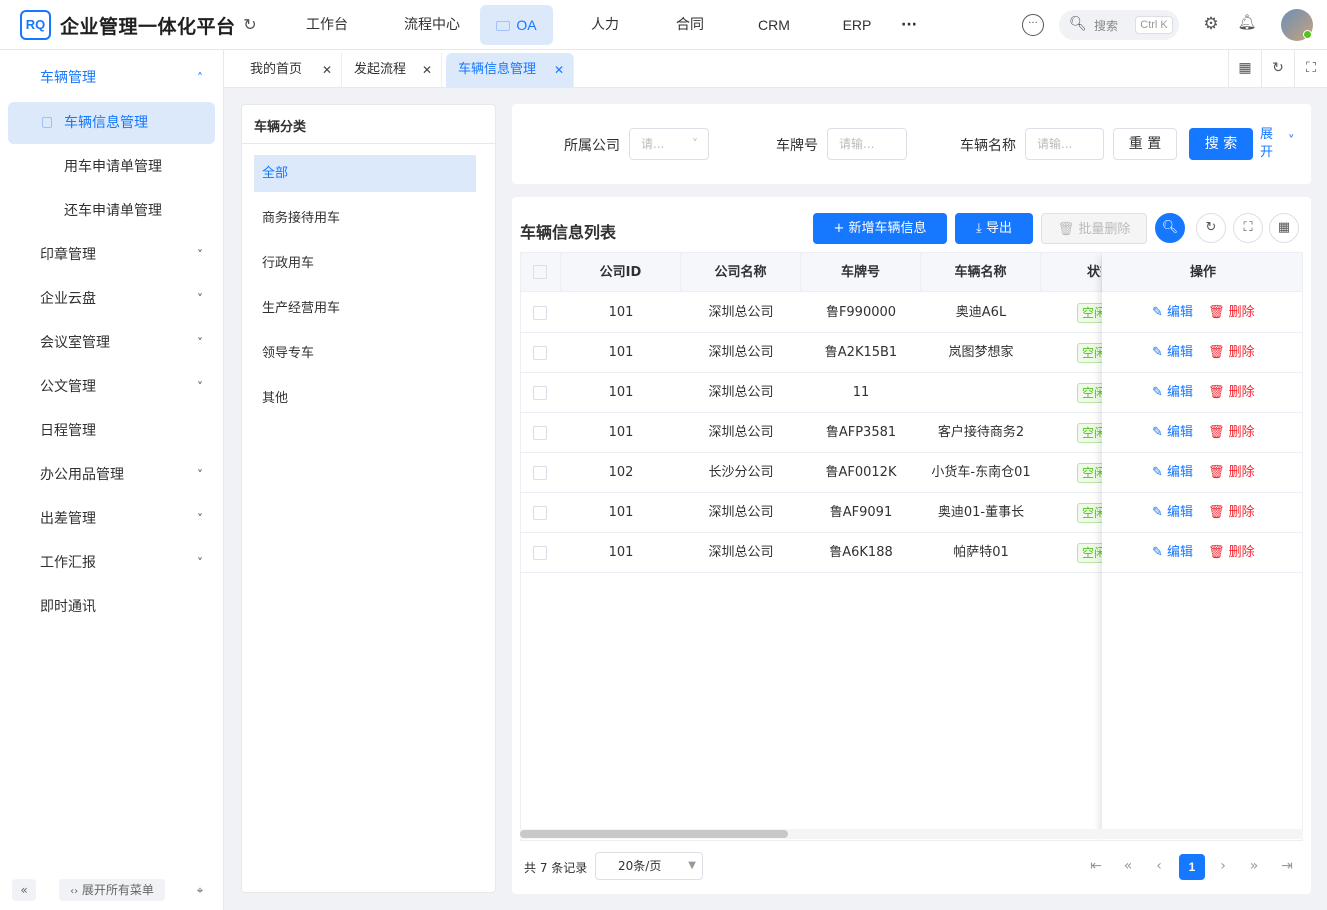 This screenshot has height=910, width=1327. What do you see at coordinates (861, 272) in the screenshot?
I see `column-header: 车牌号` at bounding box center [861, 272].